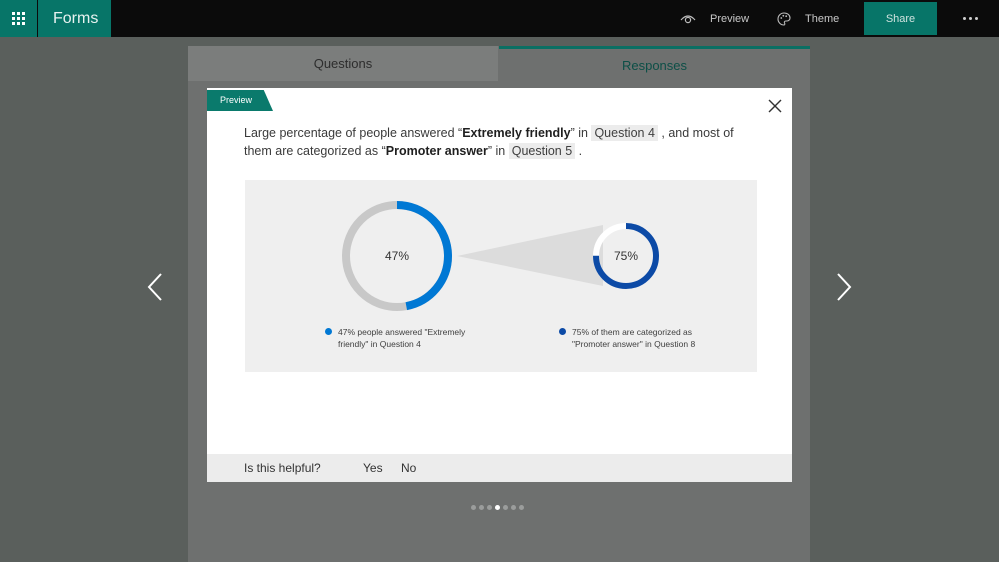 This screenshot has height=562, width=999. I want to click on donut-1-label: 47%, so click(397, 256).